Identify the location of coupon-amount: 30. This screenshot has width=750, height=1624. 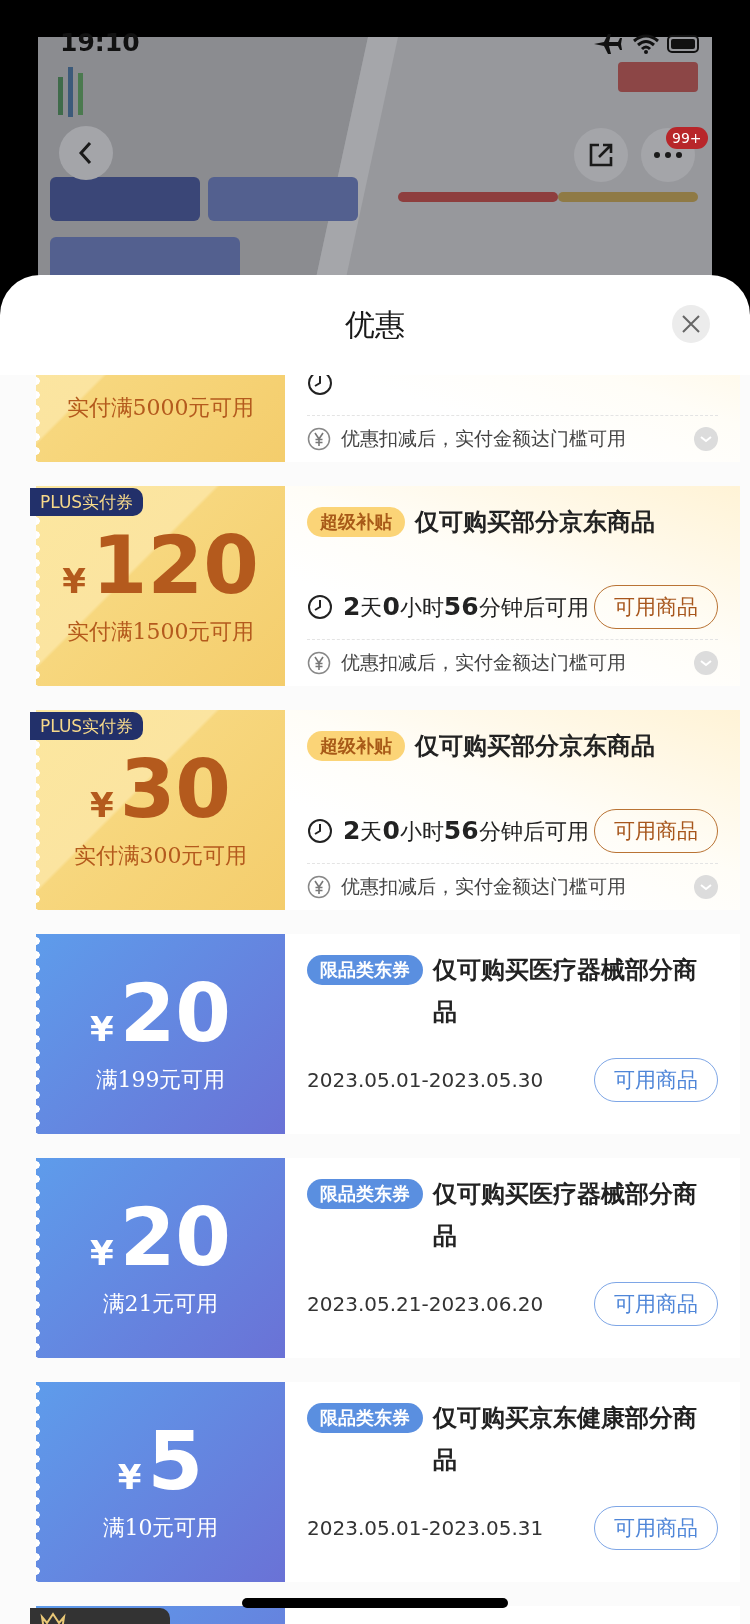
(175, 790).